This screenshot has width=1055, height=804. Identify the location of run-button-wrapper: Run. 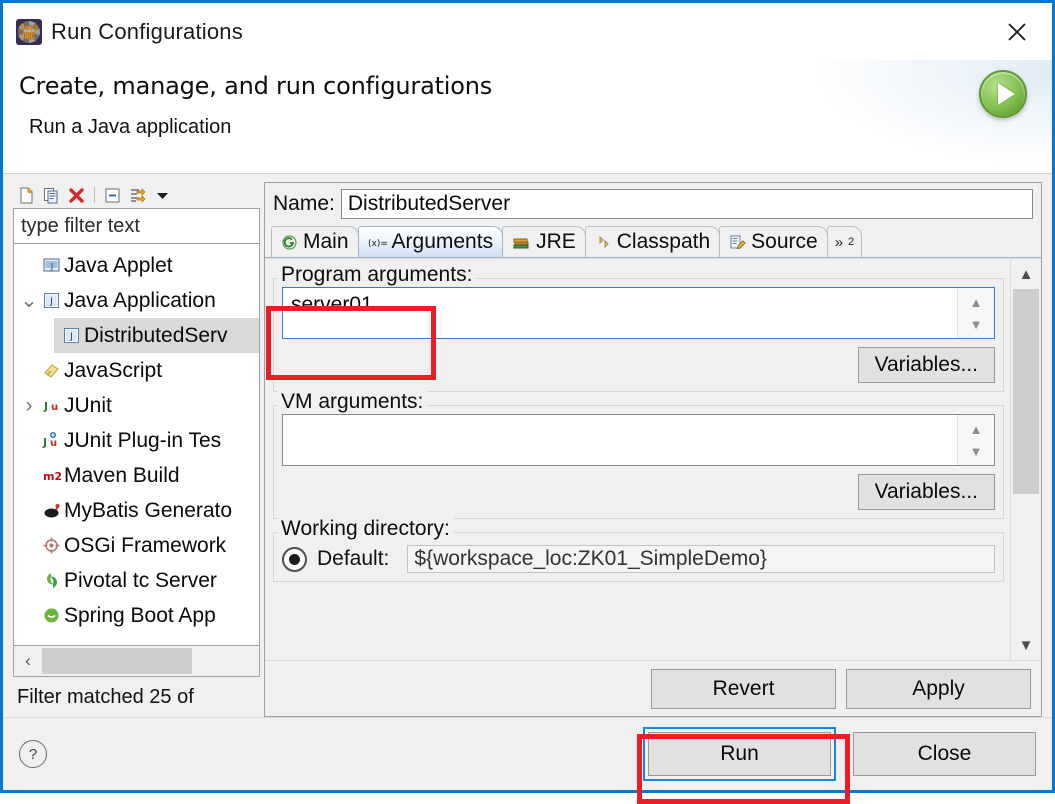
(739, 754).